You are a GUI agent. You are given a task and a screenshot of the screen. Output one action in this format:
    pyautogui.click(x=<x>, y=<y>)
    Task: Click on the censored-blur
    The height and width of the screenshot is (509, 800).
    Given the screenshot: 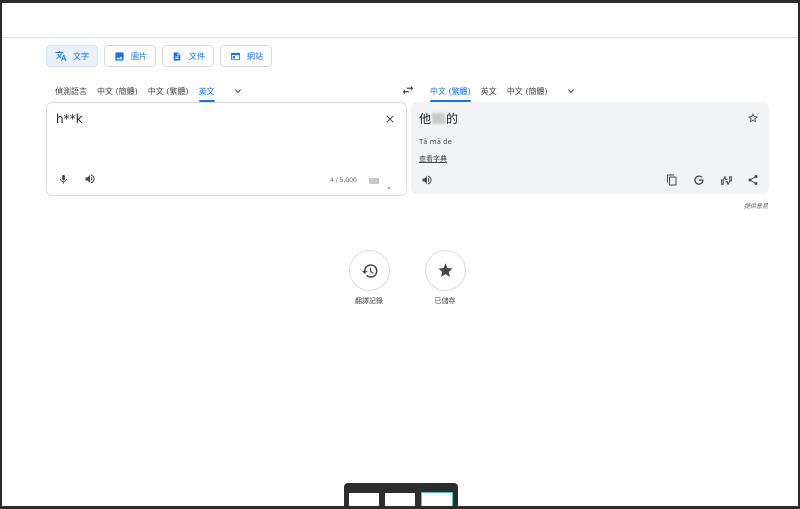 What is the action you would take?
    pyautogui.click(x=439, y=118)
    